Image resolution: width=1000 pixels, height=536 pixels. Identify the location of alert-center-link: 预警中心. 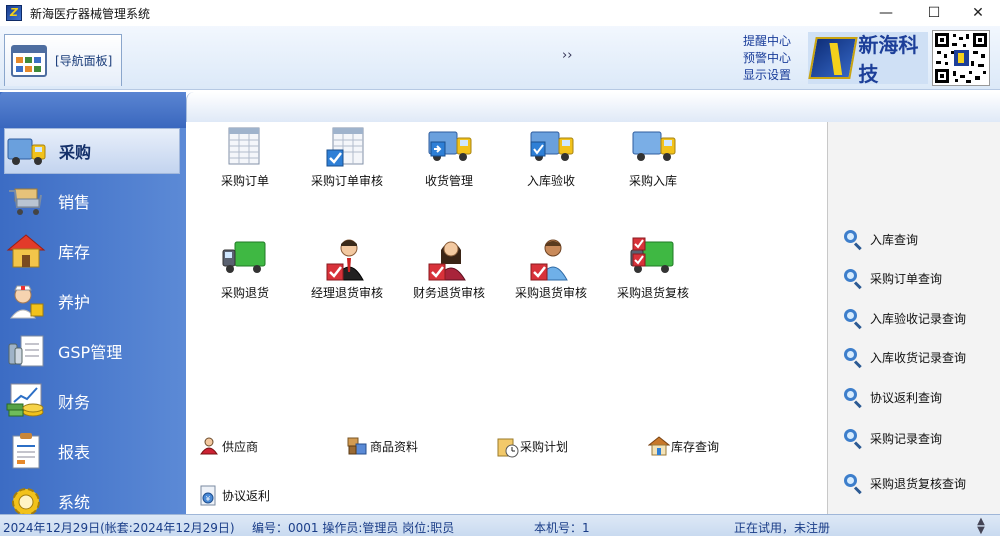
(767, 58).